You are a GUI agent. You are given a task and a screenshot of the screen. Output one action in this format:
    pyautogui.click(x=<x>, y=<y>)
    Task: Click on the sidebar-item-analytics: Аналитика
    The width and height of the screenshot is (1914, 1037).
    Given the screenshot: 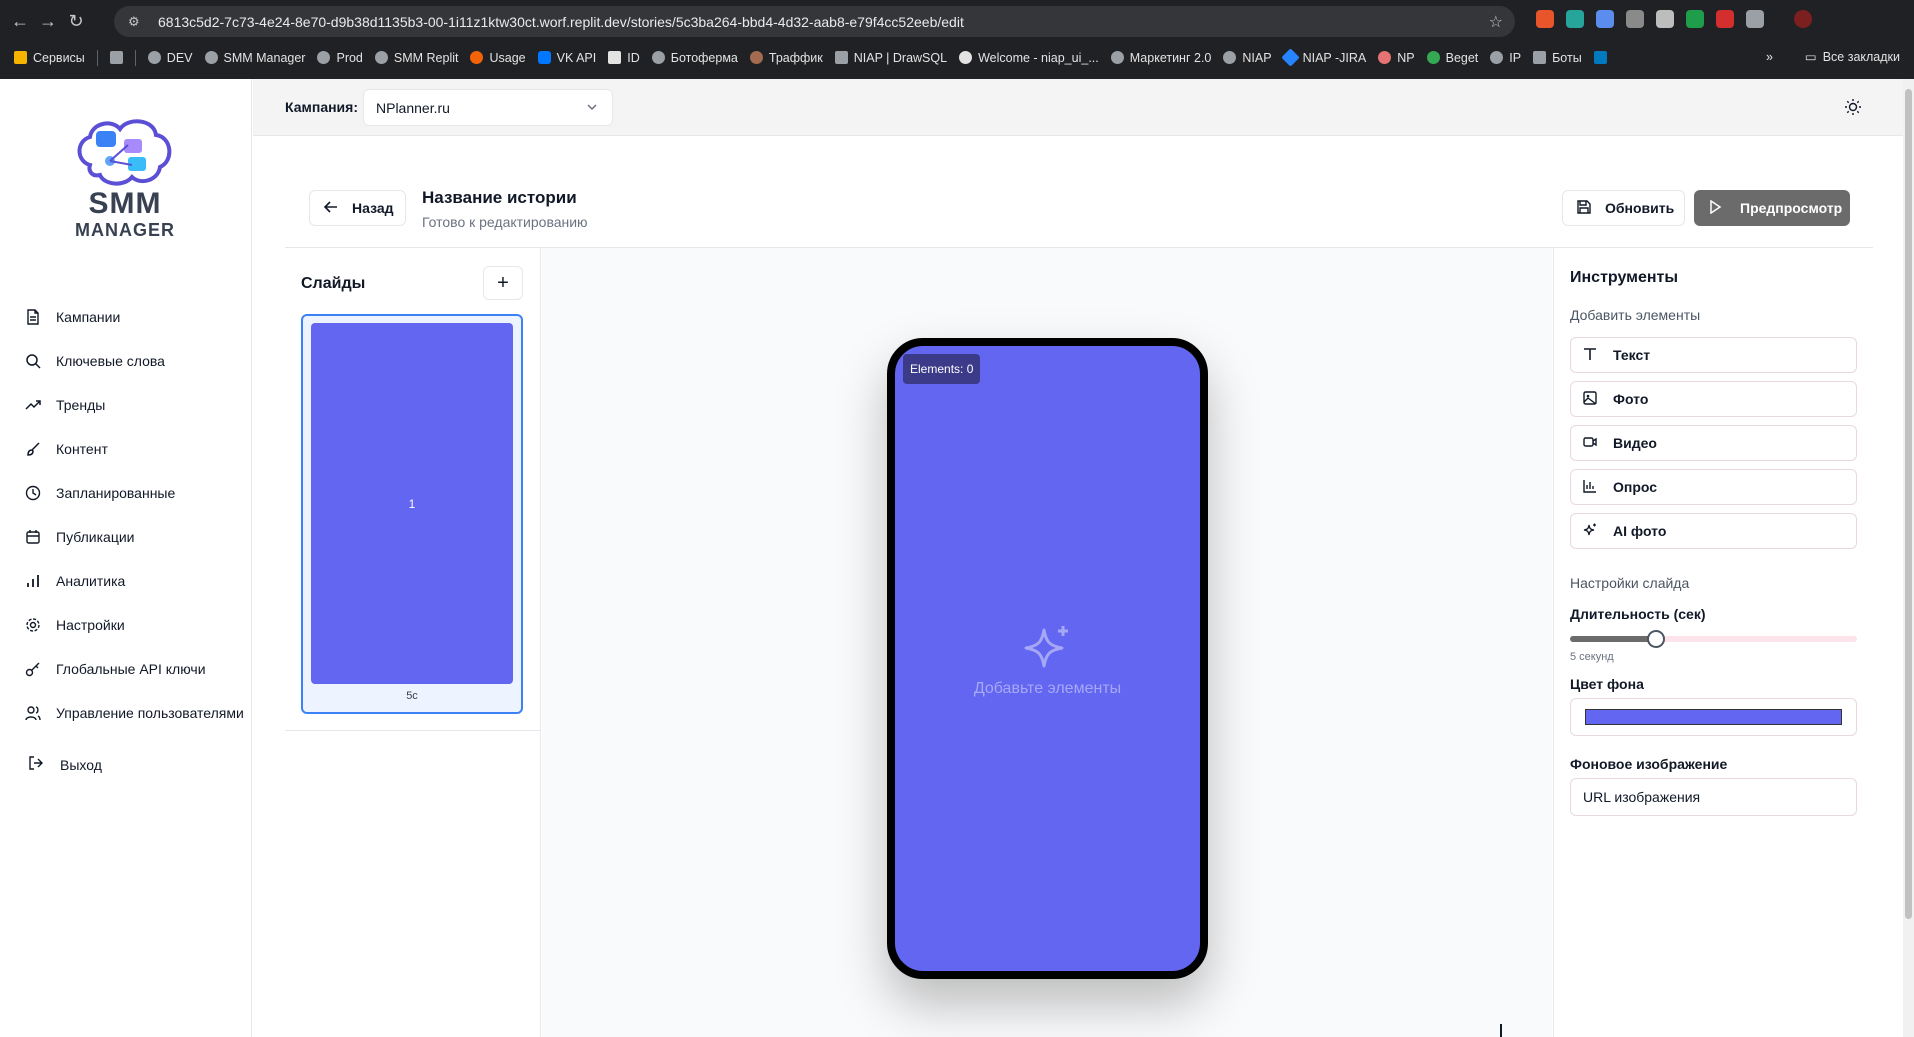 What is the action you would take?
    pyautogui.click(x=134, y=581)
    